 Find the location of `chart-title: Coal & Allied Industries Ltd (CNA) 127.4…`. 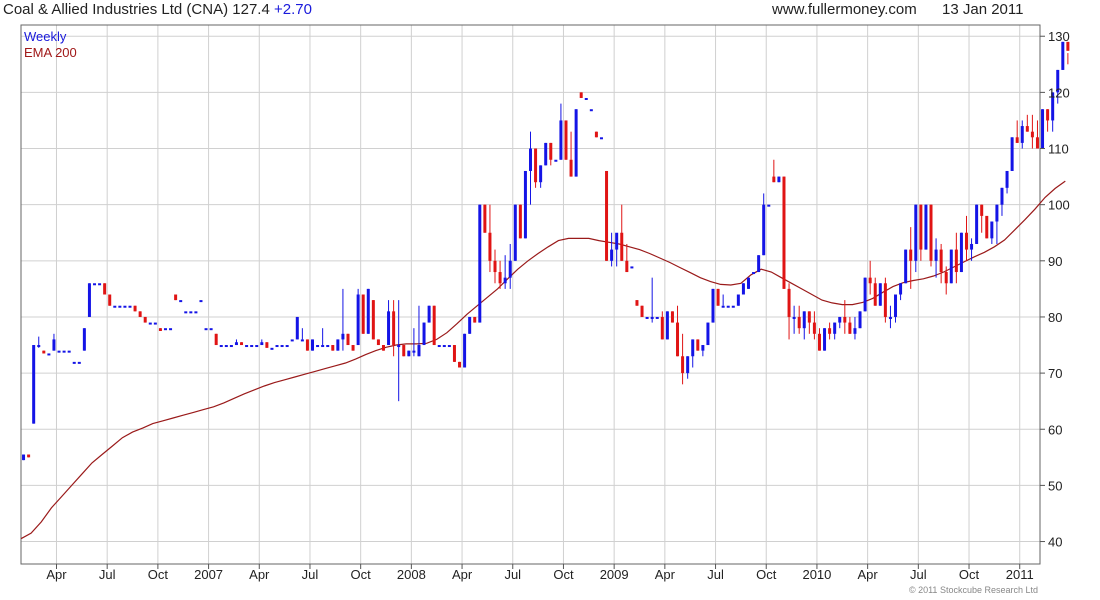

chart-title: Coal & Allied Industries Ltd (CNA) 127.4… is located at coordinates (157, 9).